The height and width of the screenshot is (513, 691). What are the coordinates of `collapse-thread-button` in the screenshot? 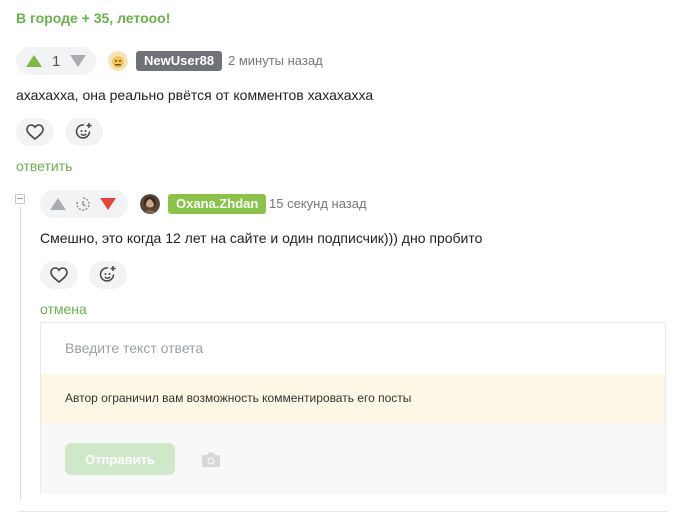 It's located at (20, 199).